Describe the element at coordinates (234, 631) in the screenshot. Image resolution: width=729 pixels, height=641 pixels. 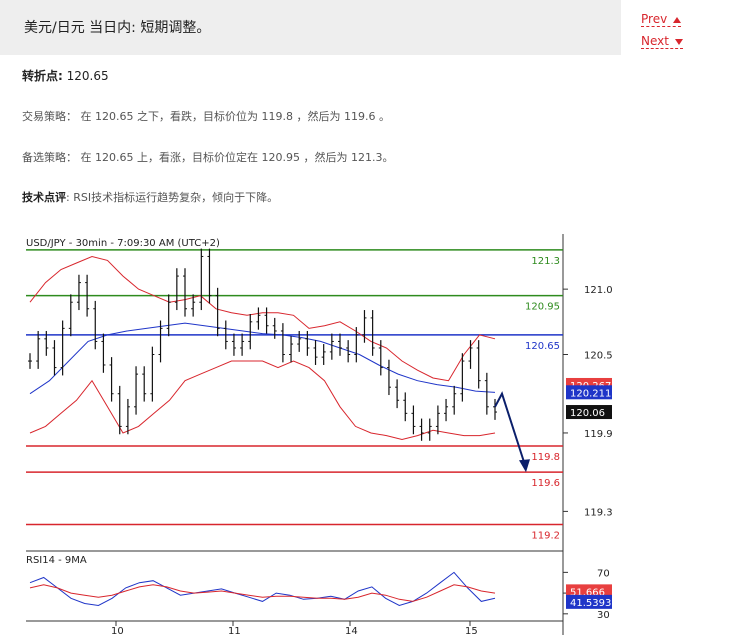
I see `x-tick-label: 11` at that location.